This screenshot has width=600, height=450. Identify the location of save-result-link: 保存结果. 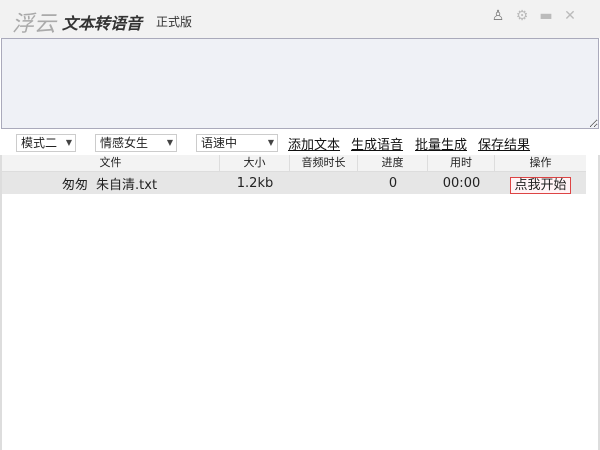
(504, 143).